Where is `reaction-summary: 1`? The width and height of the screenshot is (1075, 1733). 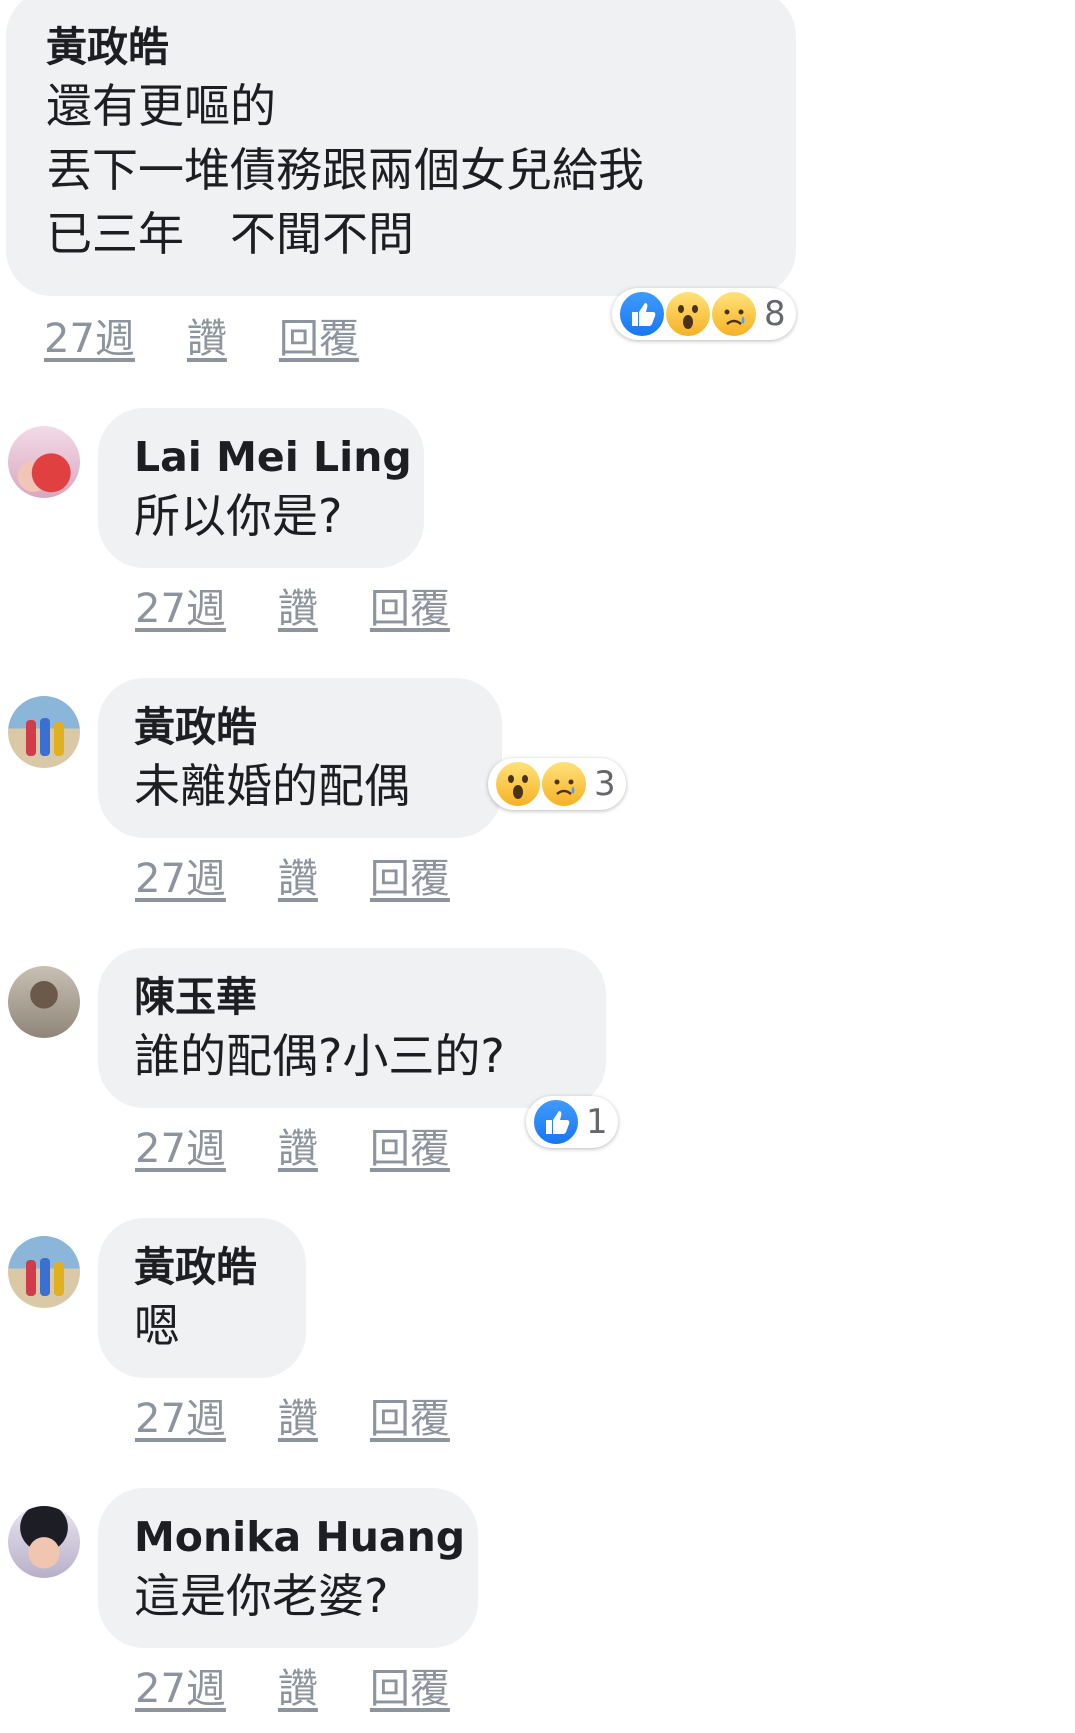 reaction-summary: 1 is located at coordinates (572, 1122).